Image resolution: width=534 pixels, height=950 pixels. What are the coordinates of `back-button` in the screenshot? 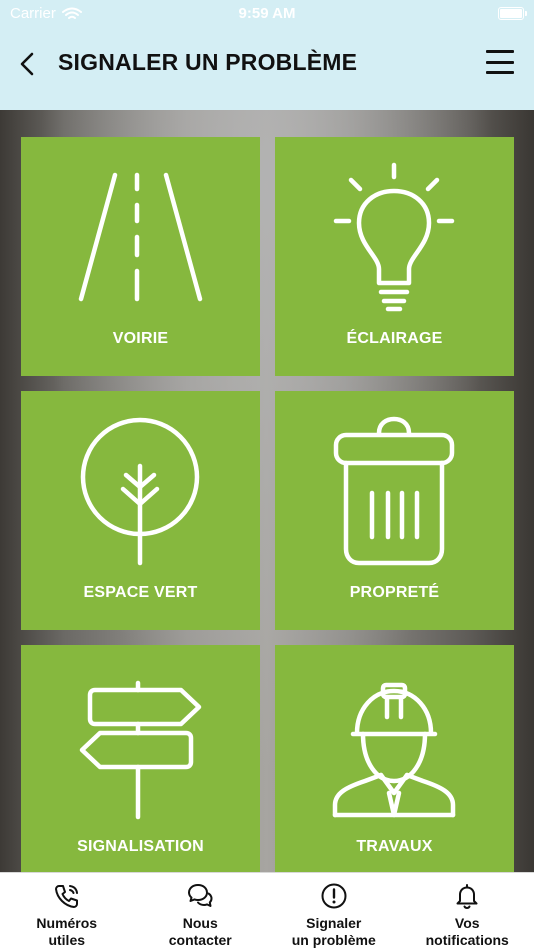 It's located at (28, 64).